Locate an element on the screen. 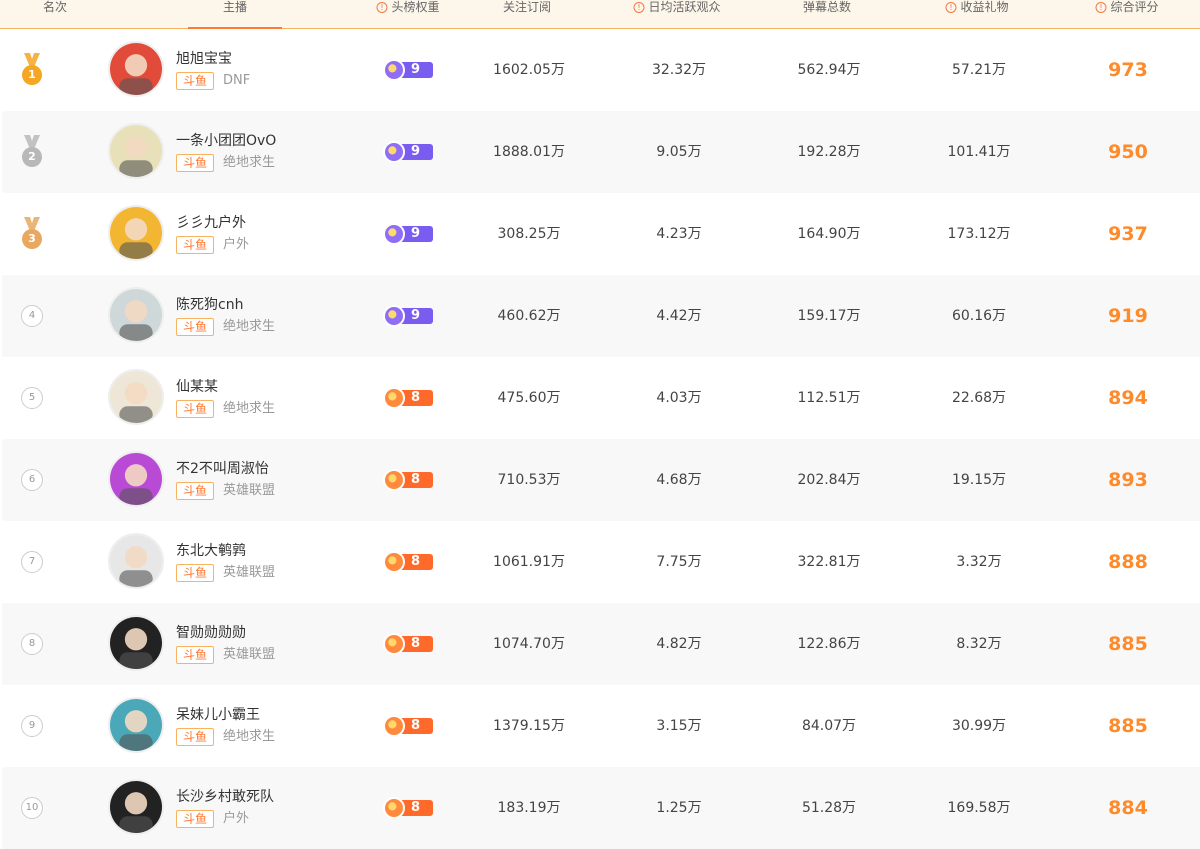 This screenshot has height=849, width=1200. rank-number: 6 is located at coordinates (32, 480).